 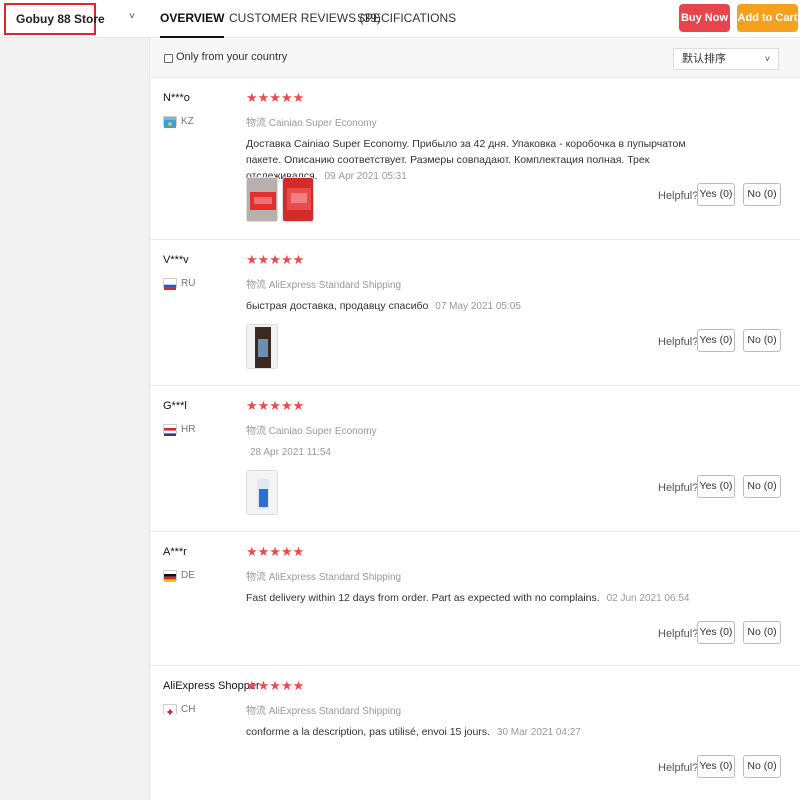 What do you see at coordinates (478, 306) in the screenshot?
I see `review-date: 07 May 2021 05:05` at bounding box center [478, 306].